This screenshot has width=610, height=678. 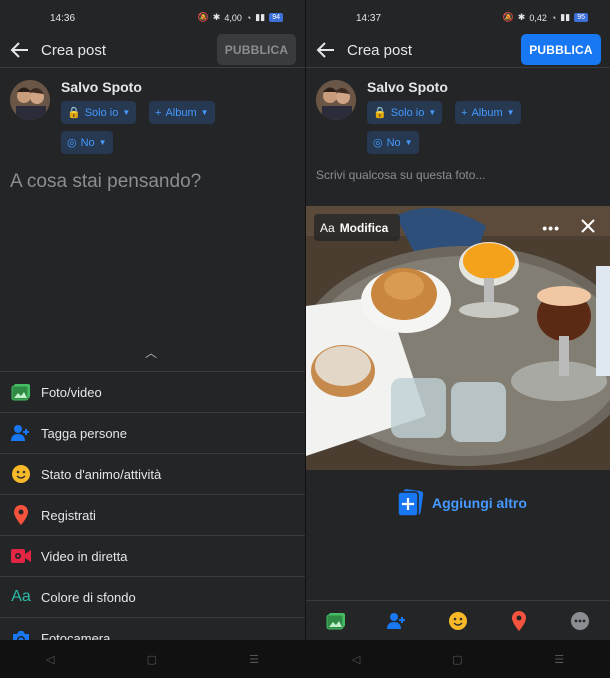 I want to click on menu-item-label: Registrati, so click(x=68, y=515).